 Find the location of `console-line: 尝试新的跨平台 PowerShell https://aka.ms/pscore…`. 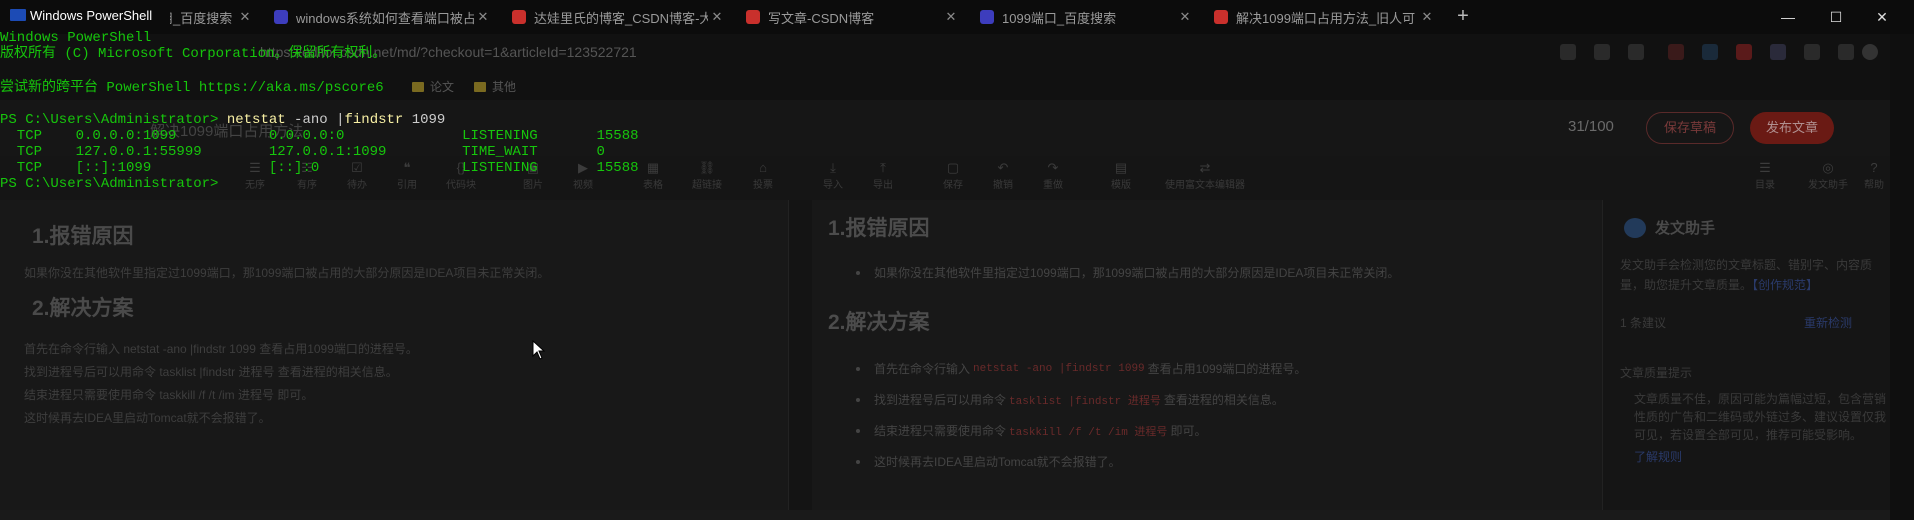

console-line: 尝试新的跨平台 PowerShell https://aka.ms/pscore… is located at coordinates (192, 88).